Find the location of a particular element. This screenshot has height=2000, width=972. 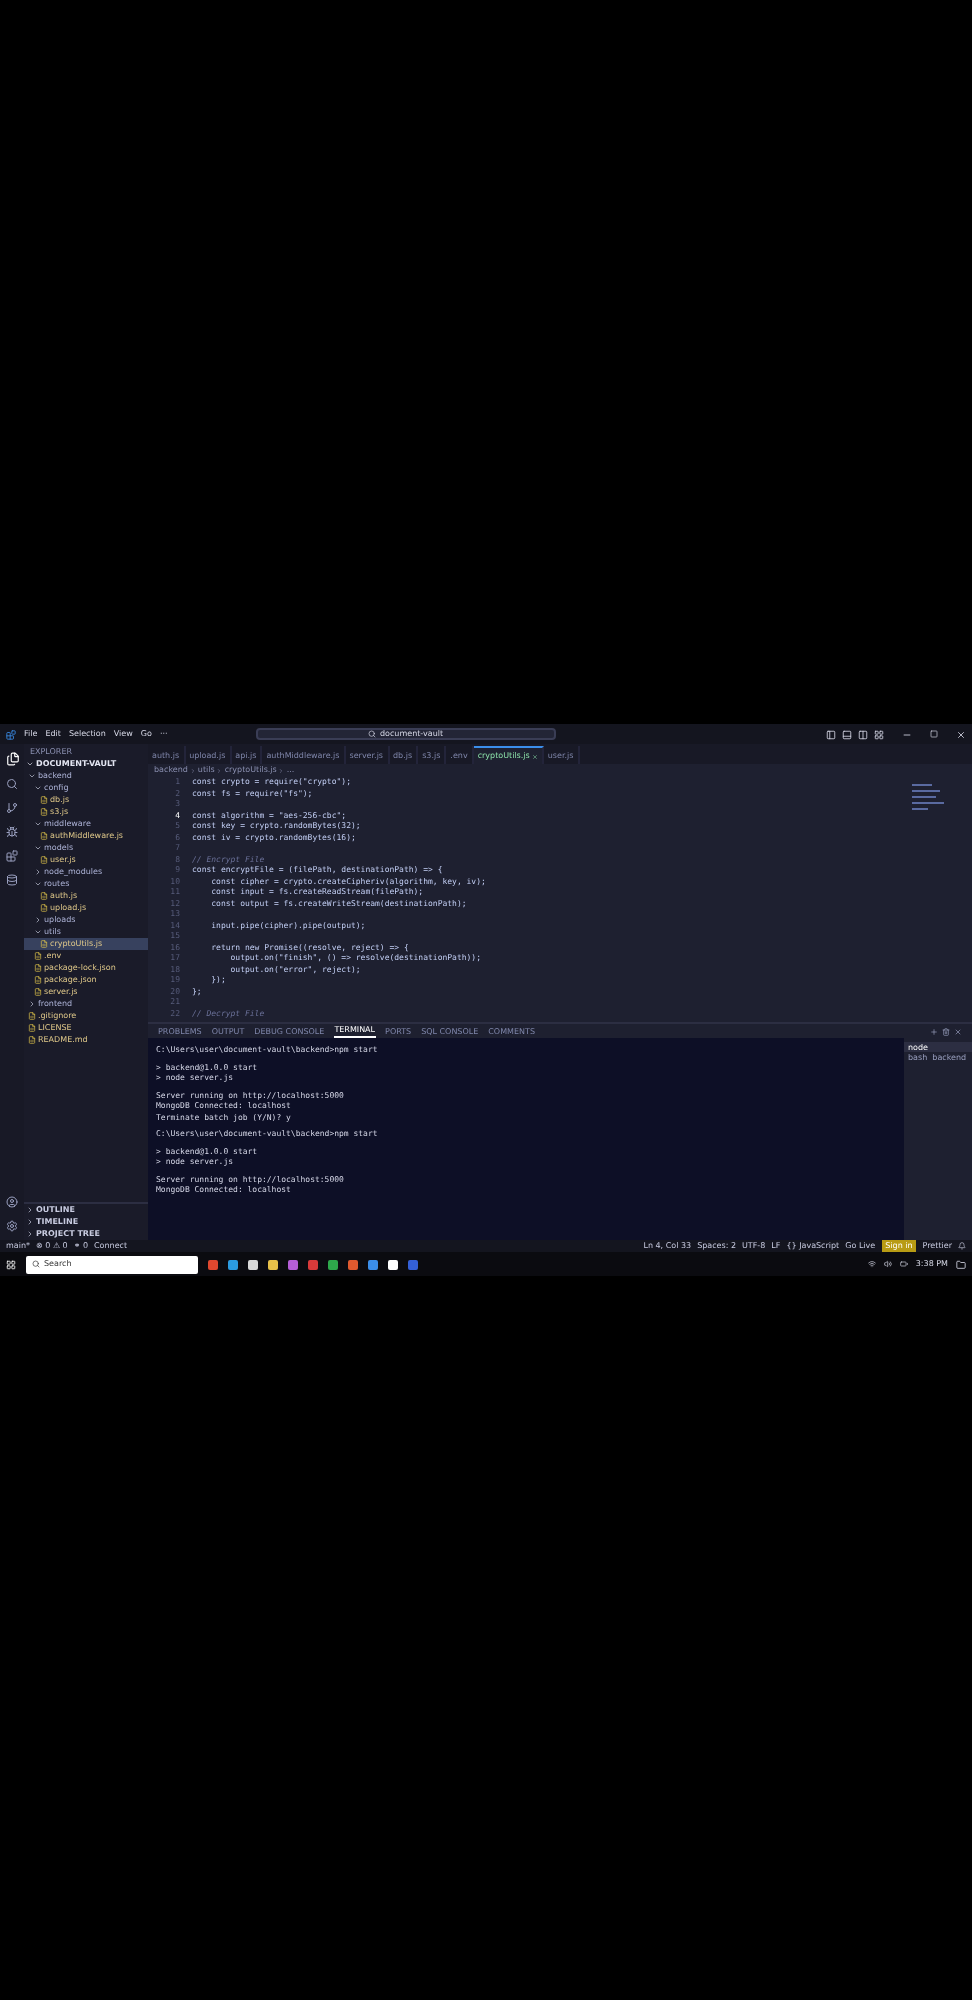

layout-icon is located at coordinates (879, 734).